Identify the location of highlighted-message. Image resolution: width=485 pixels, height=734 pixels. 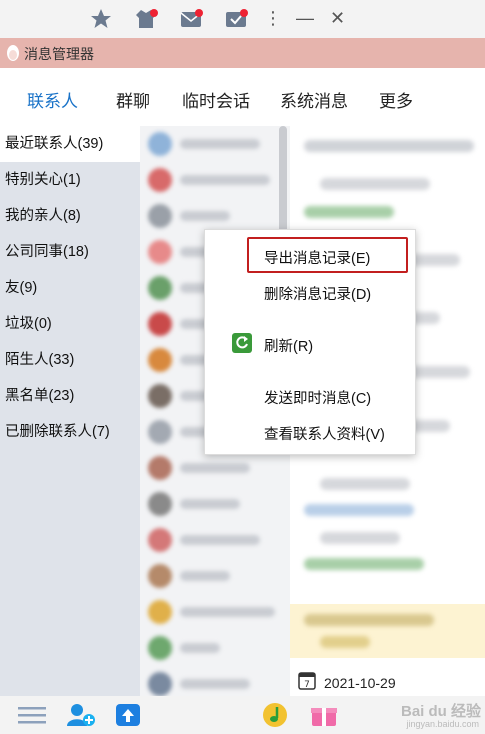
(387, 631).